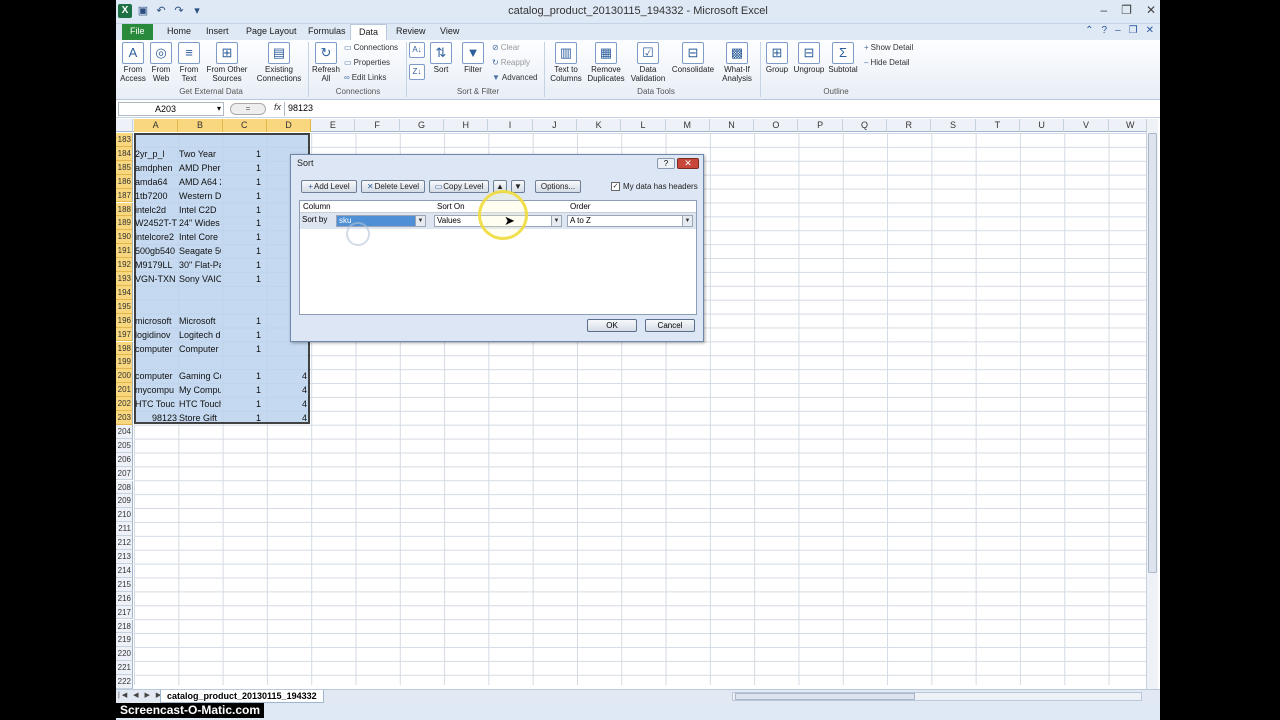 The height and width of the screenshot is (720, 1280). Describe the element at coordinates (200, 321) in the screenshot. I see `cell-b: Microsoft` at that location.